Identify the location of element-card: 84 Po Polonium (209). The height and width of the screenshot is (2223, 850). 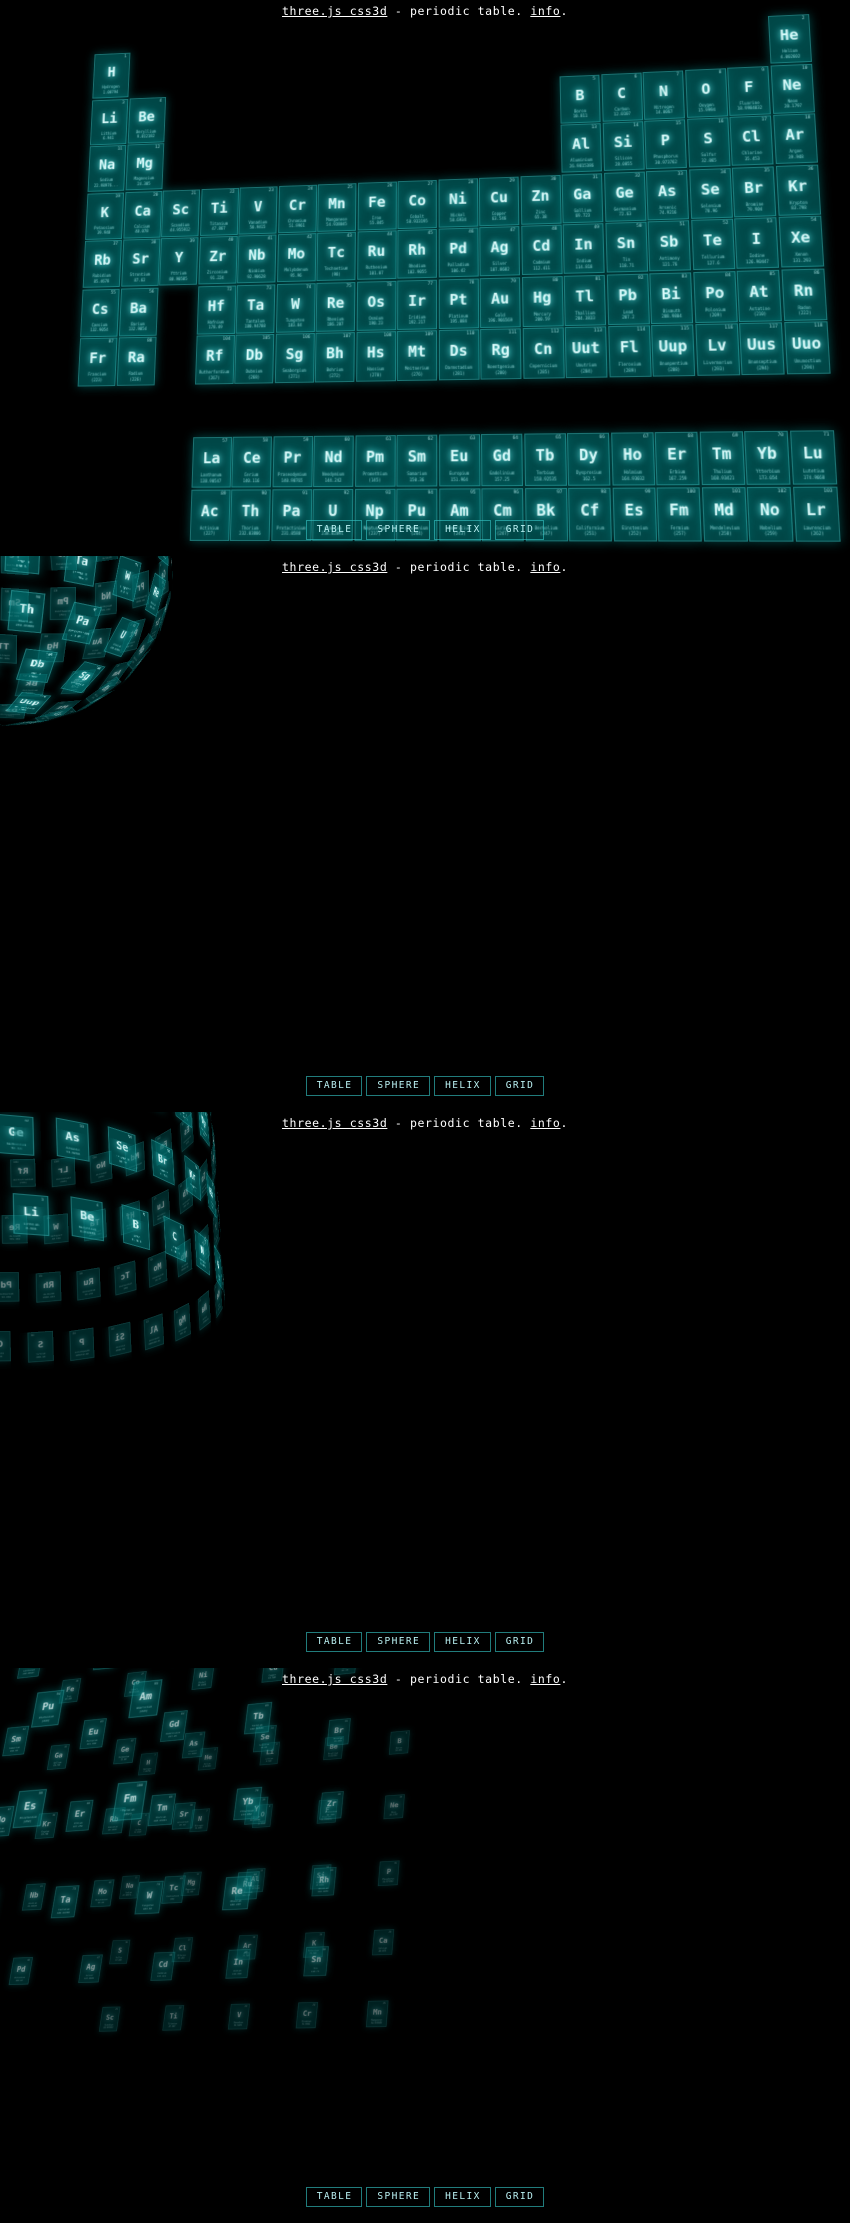
(715, 296).